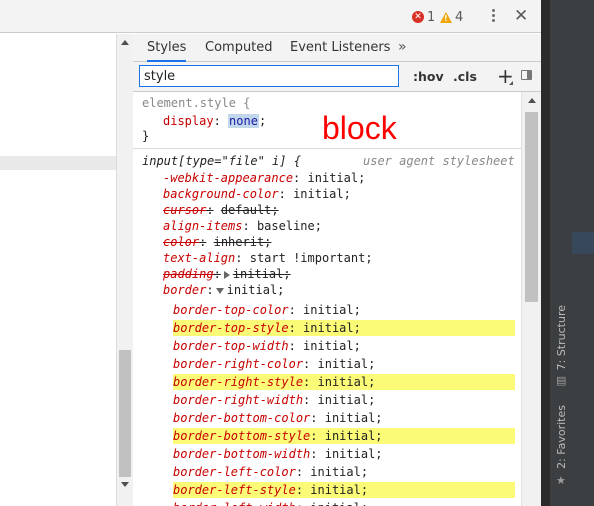  I want to click on structure-icon: ▤, so click(561, 380).